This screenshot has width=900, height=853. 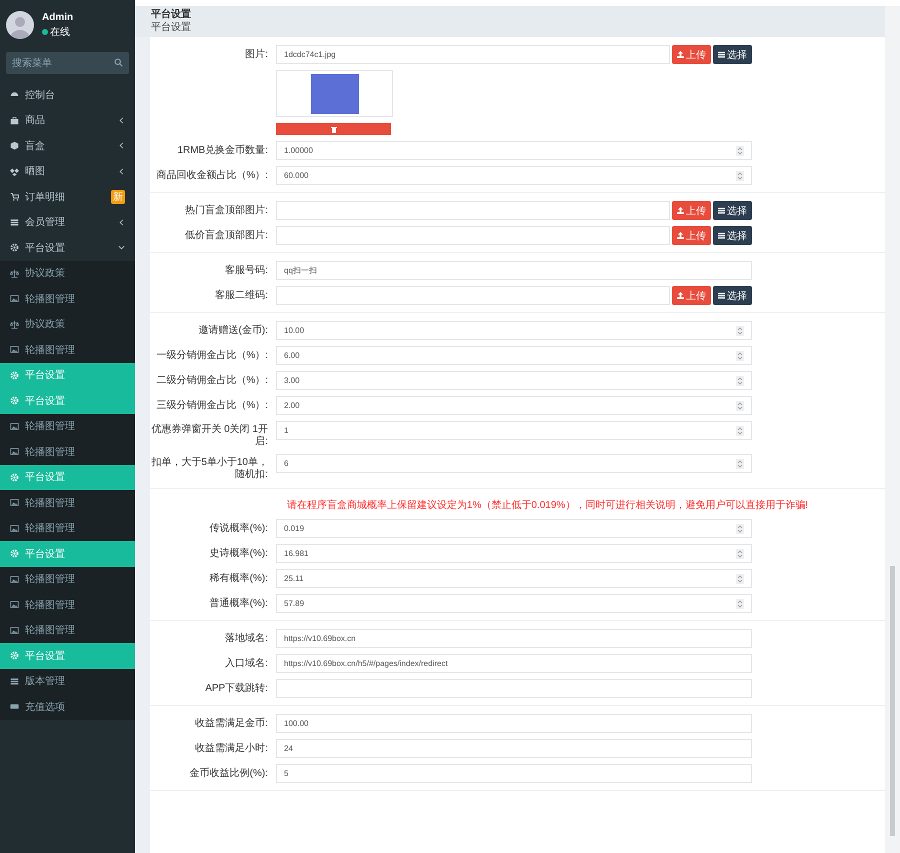 I want to click on field-label: 入口域名:, so click(x=246, y=663).